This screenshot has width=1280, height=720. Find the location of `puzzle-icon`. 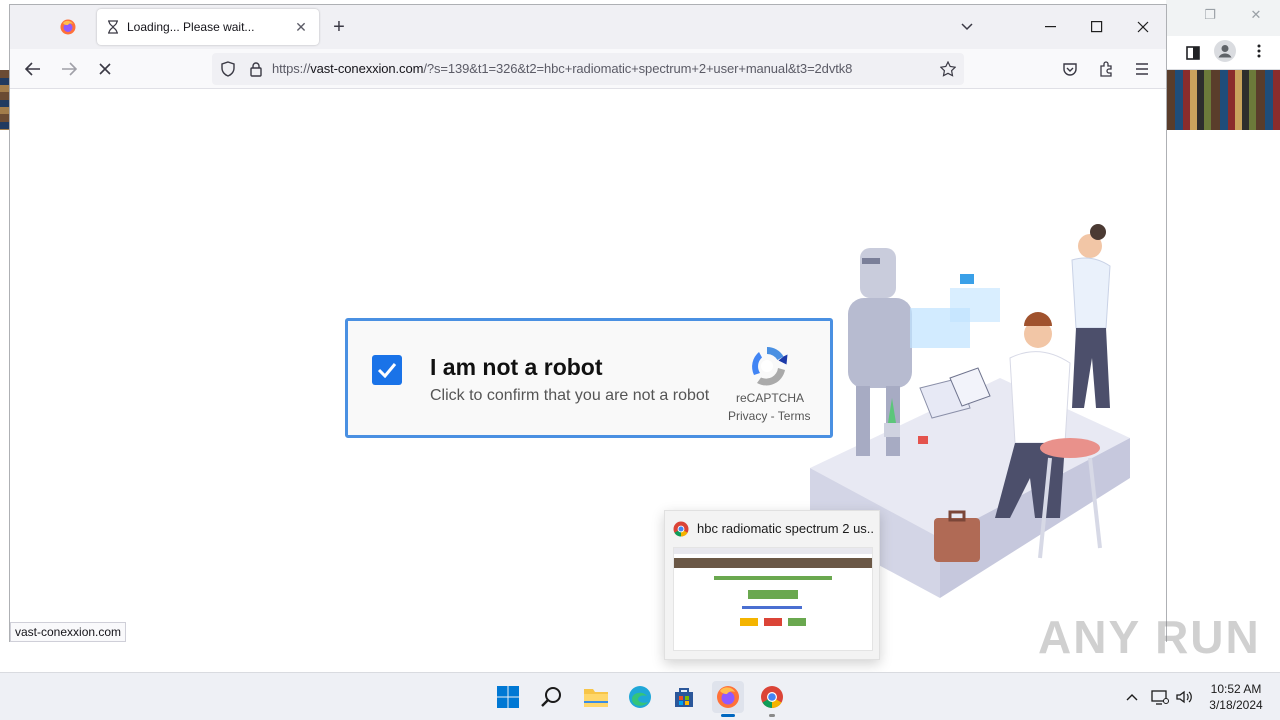

puzzle-icon is located at coordinates (1106, 69).